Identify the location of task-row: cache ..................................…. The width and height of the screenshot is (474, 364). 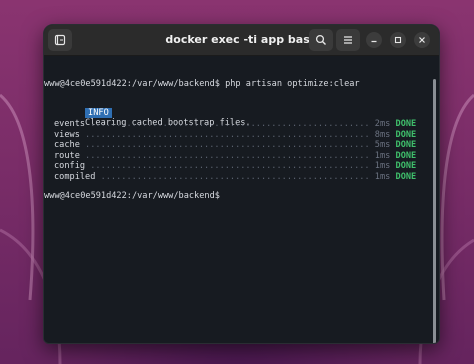
(235, 145).